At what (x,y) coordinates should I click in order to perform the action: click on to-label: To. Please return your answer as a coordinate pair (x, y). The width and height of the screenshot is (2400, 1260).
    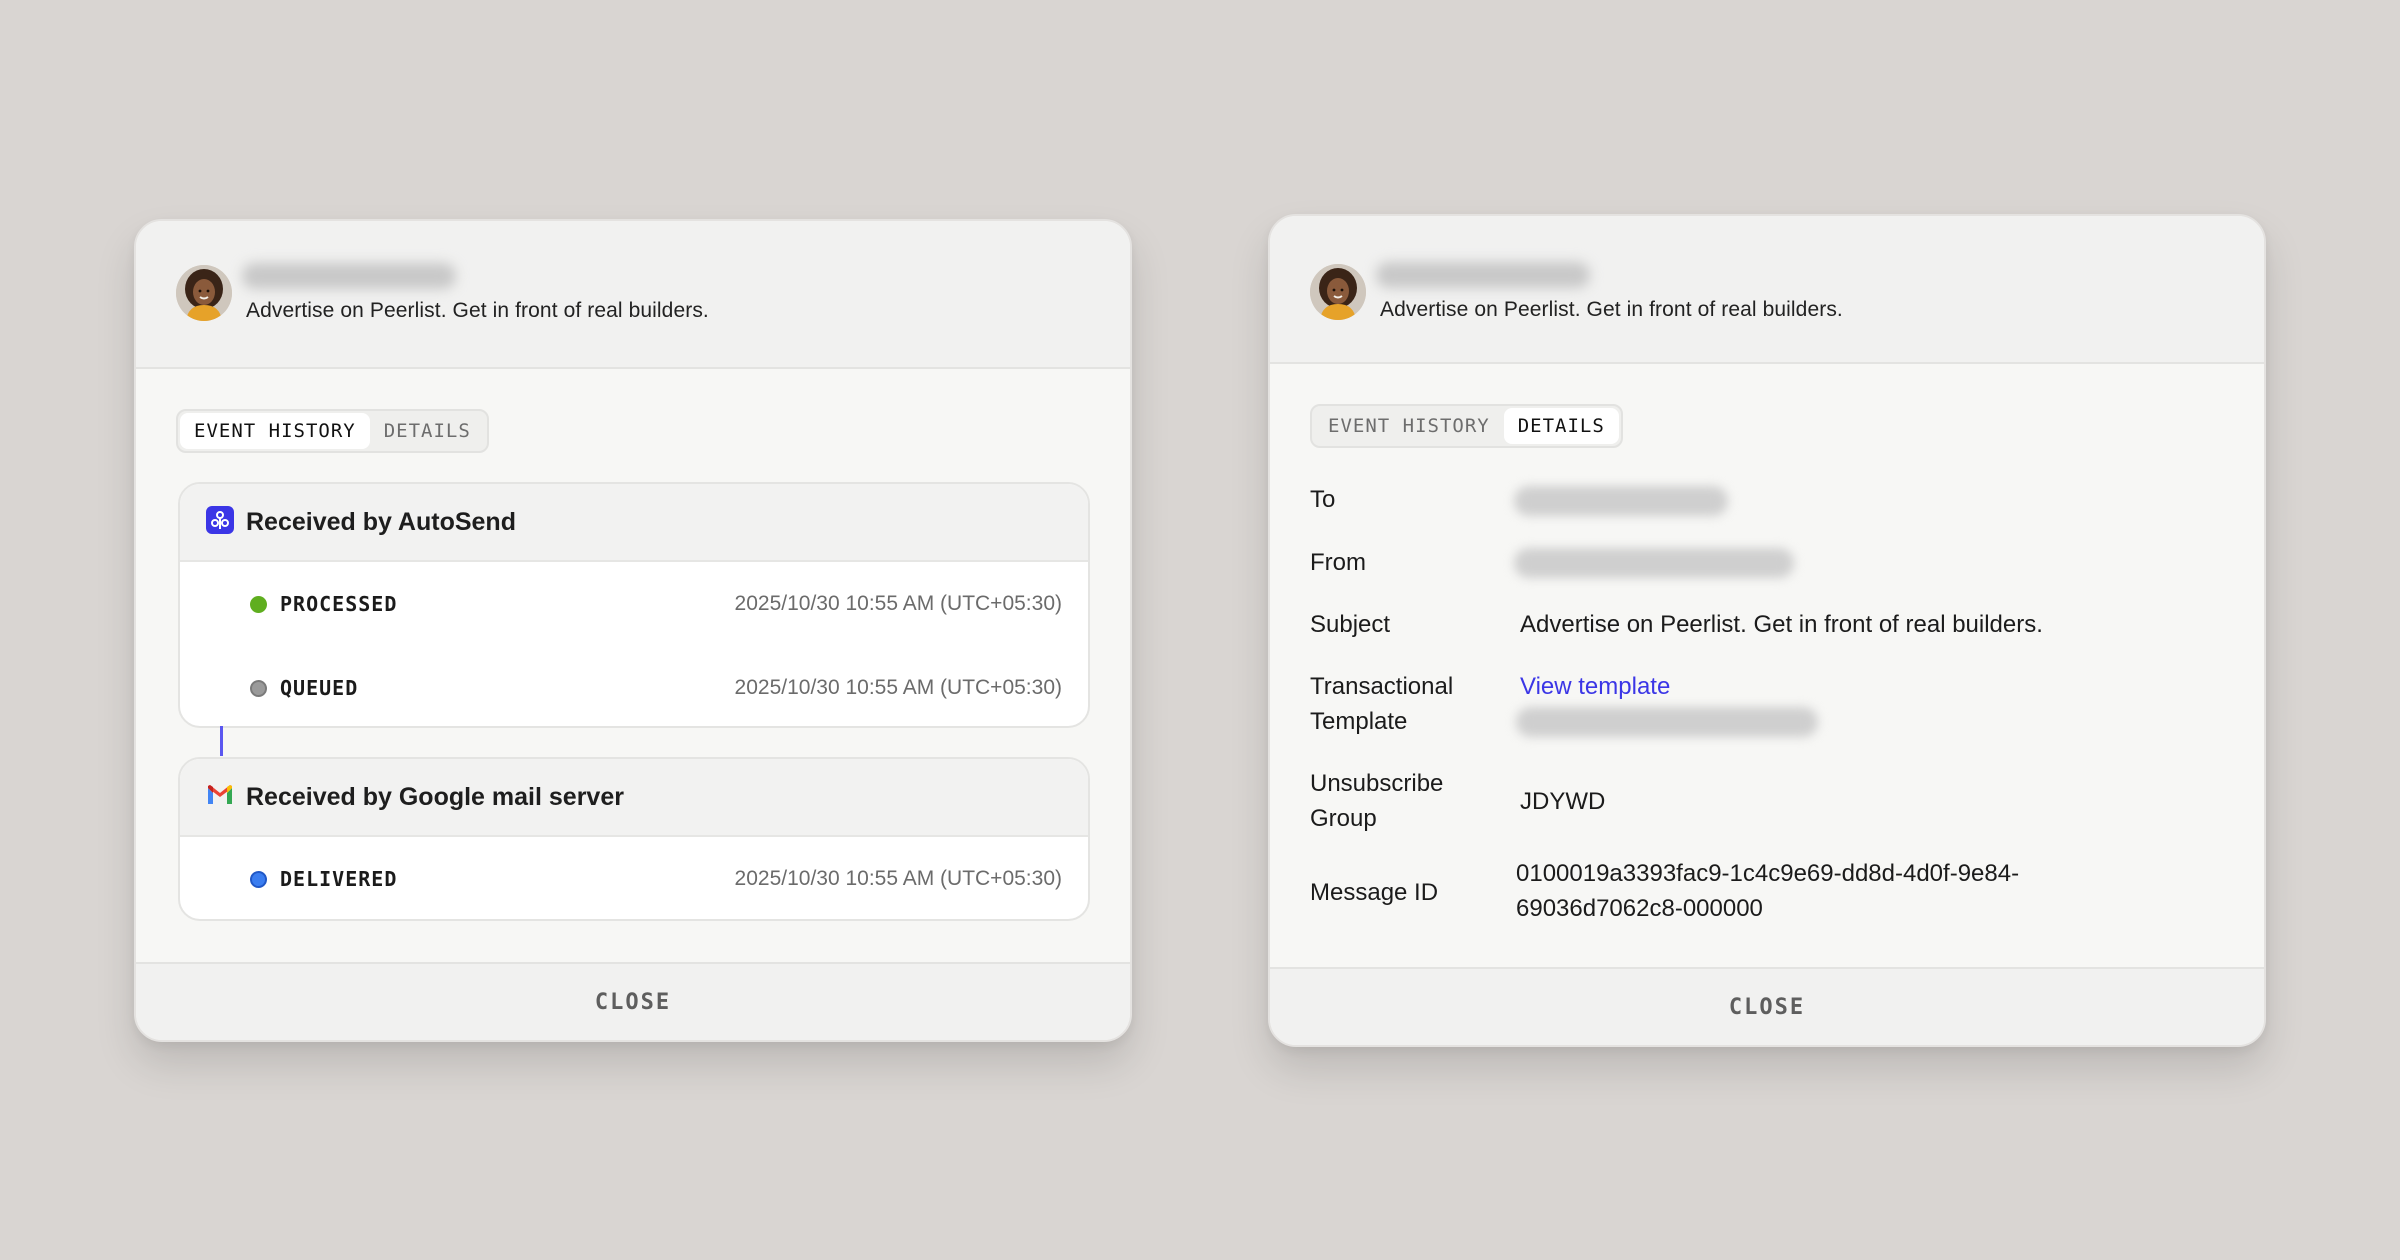
    Looking at the image, I should click on (1323, 499).